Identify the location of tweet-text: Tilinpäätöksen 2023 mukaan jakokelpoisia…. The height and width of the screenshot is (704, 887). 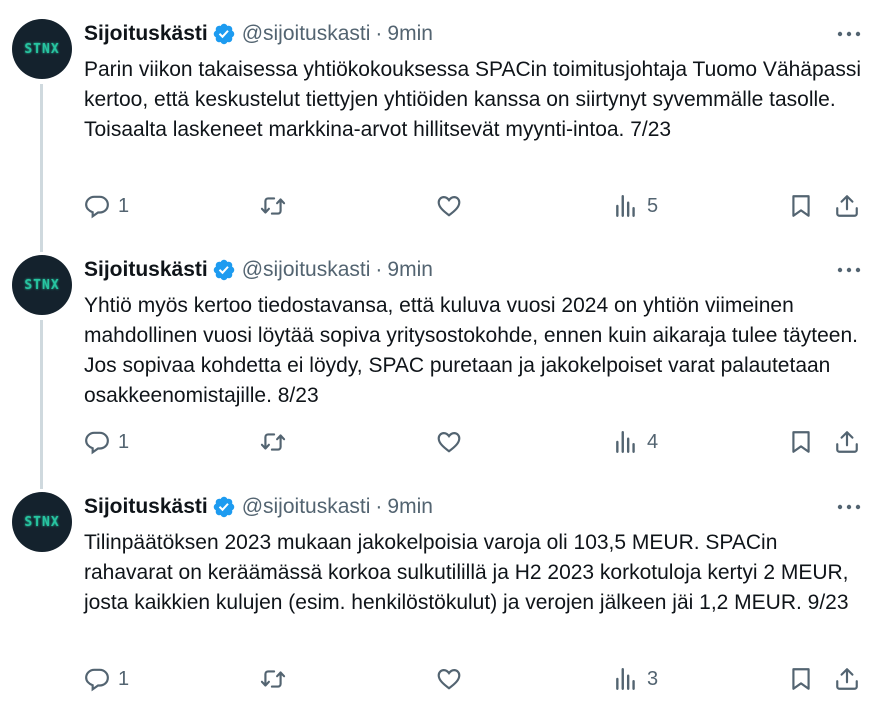
(466, 572).